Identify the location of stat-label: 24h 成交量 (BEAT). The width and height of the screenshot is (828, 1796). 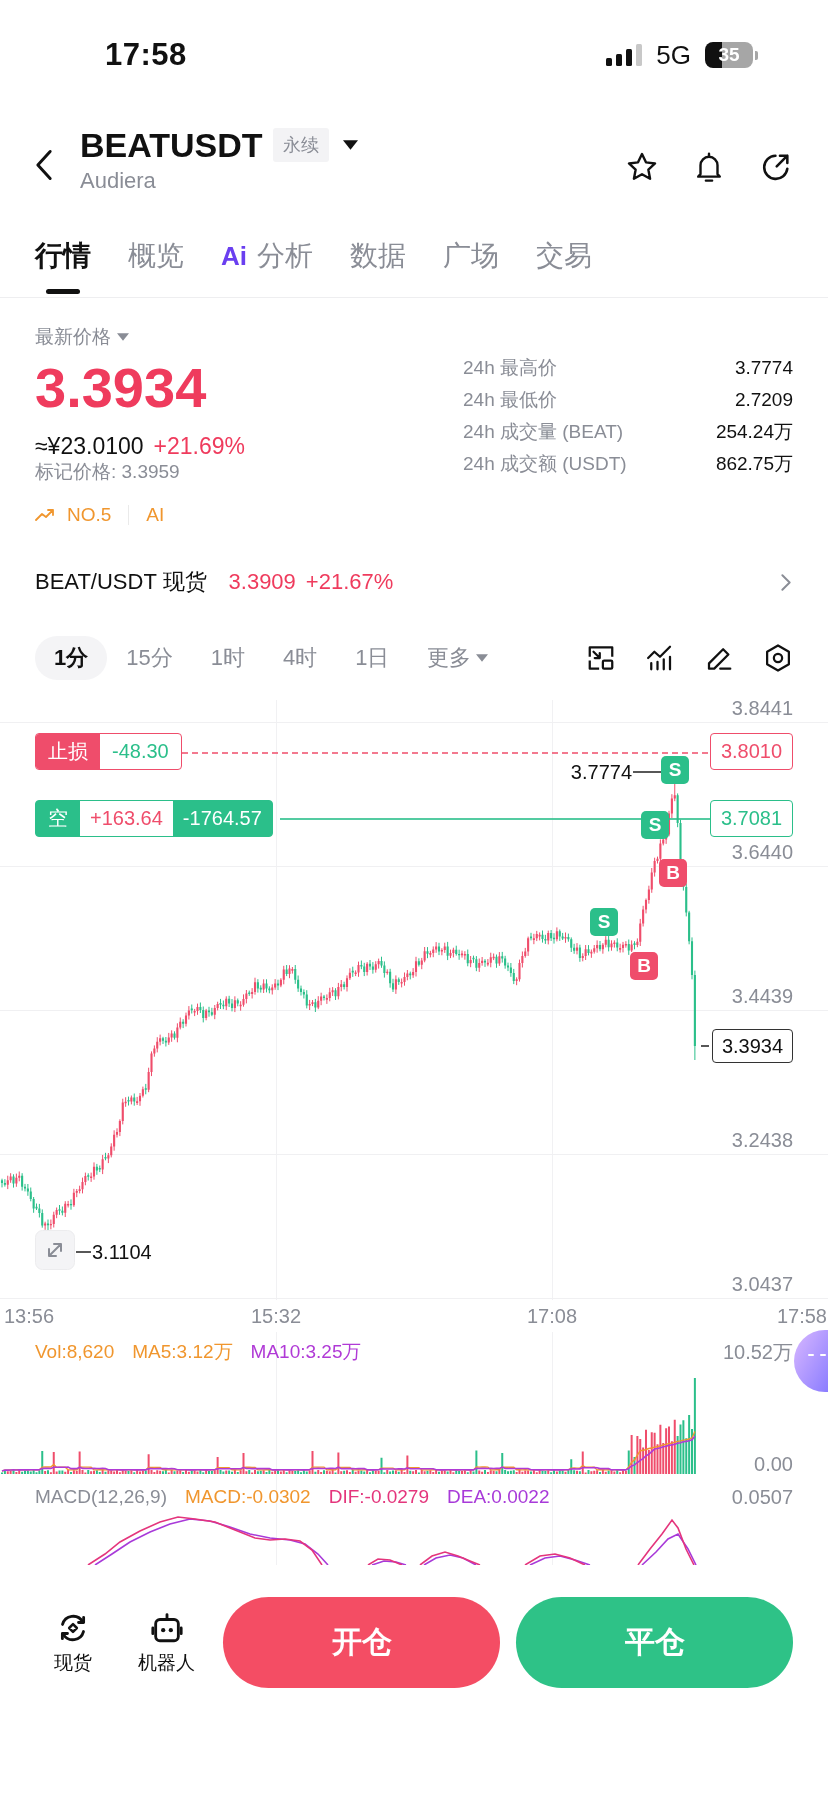
(543, 432).